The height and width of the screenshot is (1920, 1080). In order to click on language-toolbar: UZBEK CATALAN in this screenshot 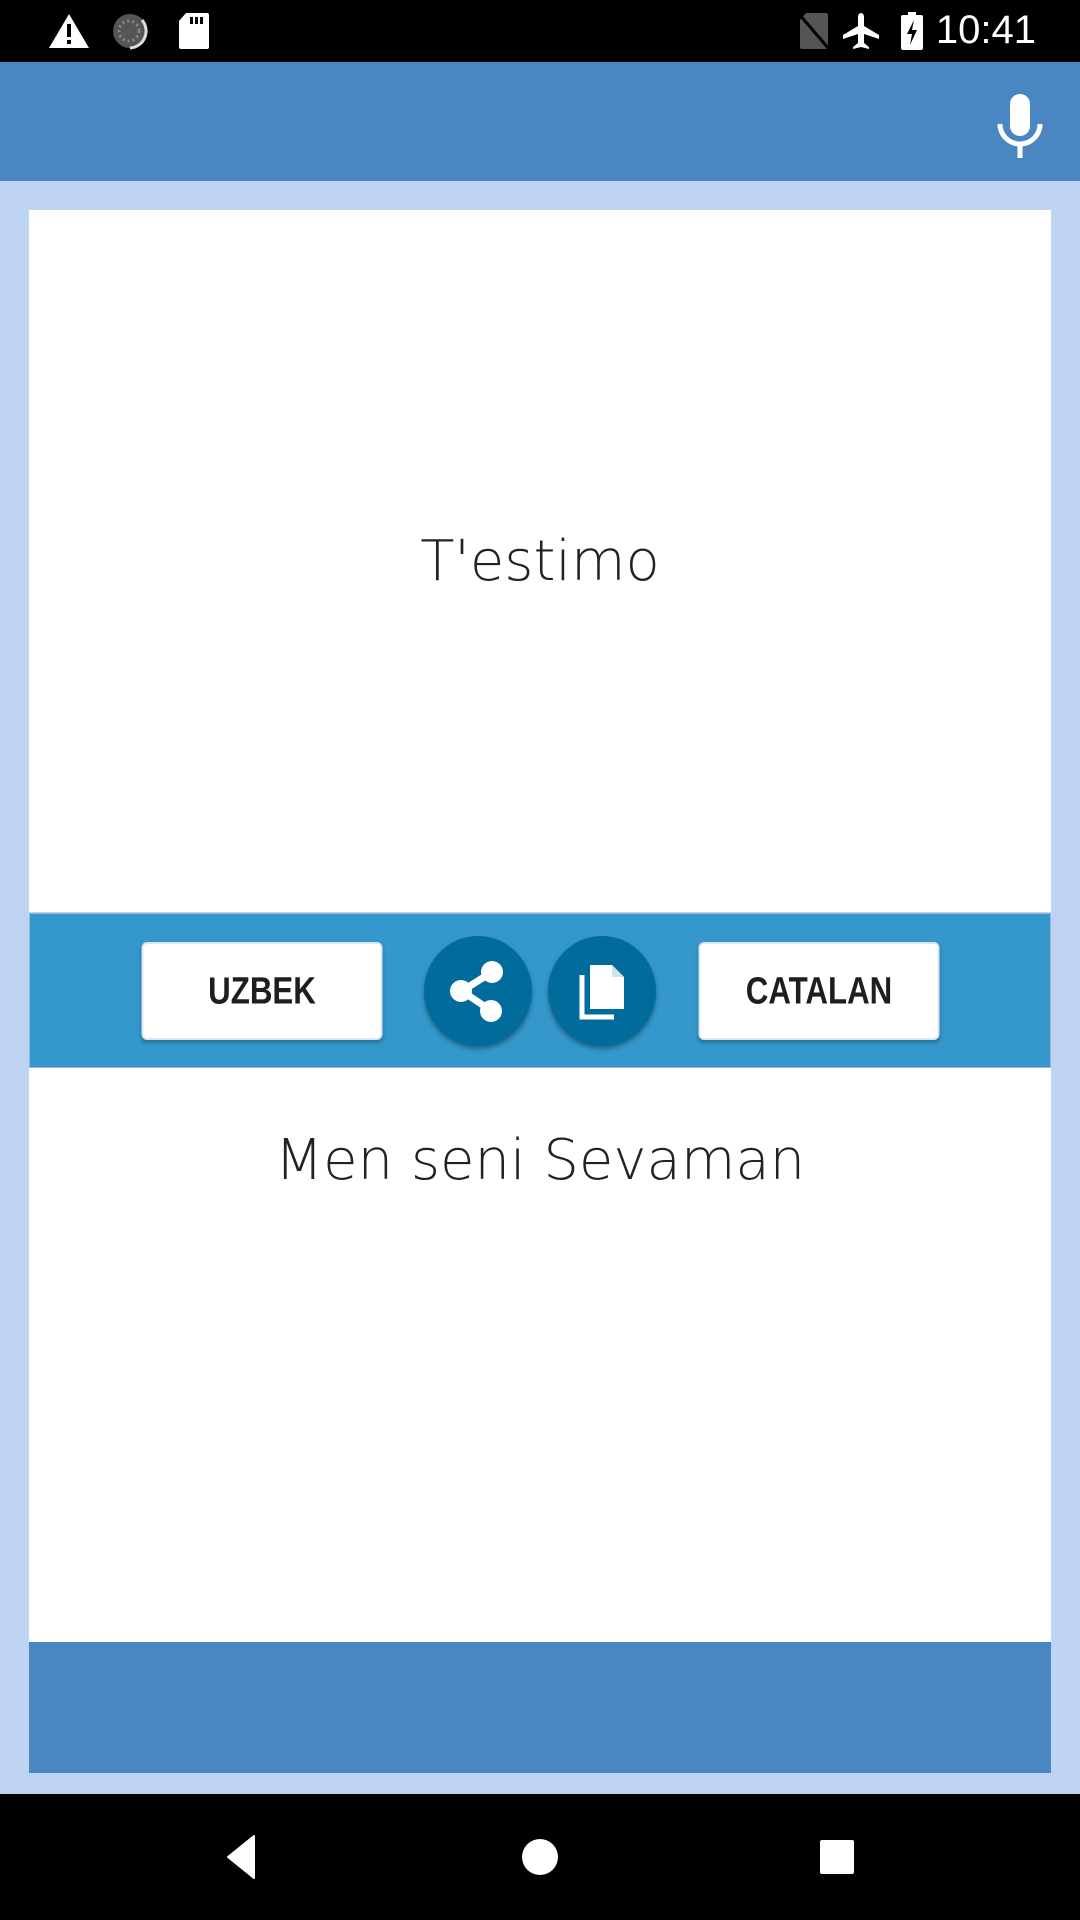, I will do `click(540, 990)`.